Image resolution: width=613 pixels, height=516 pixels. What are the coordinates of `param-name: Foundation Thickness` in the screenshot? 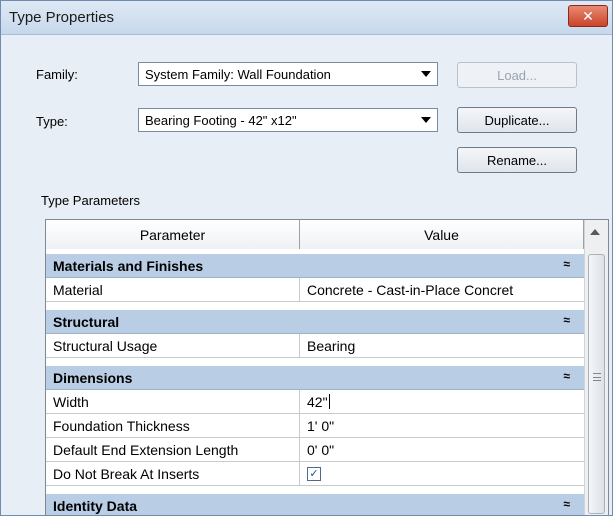 It's located at (173, 425).